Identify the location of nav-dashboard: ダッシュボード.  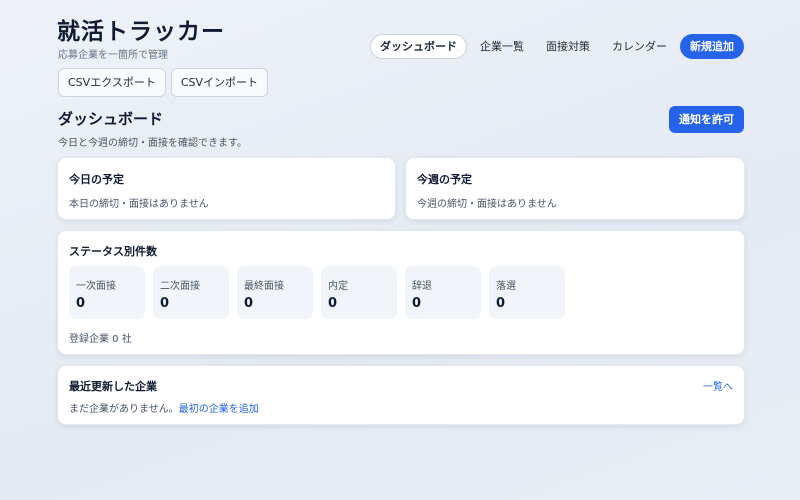
(418, 46).